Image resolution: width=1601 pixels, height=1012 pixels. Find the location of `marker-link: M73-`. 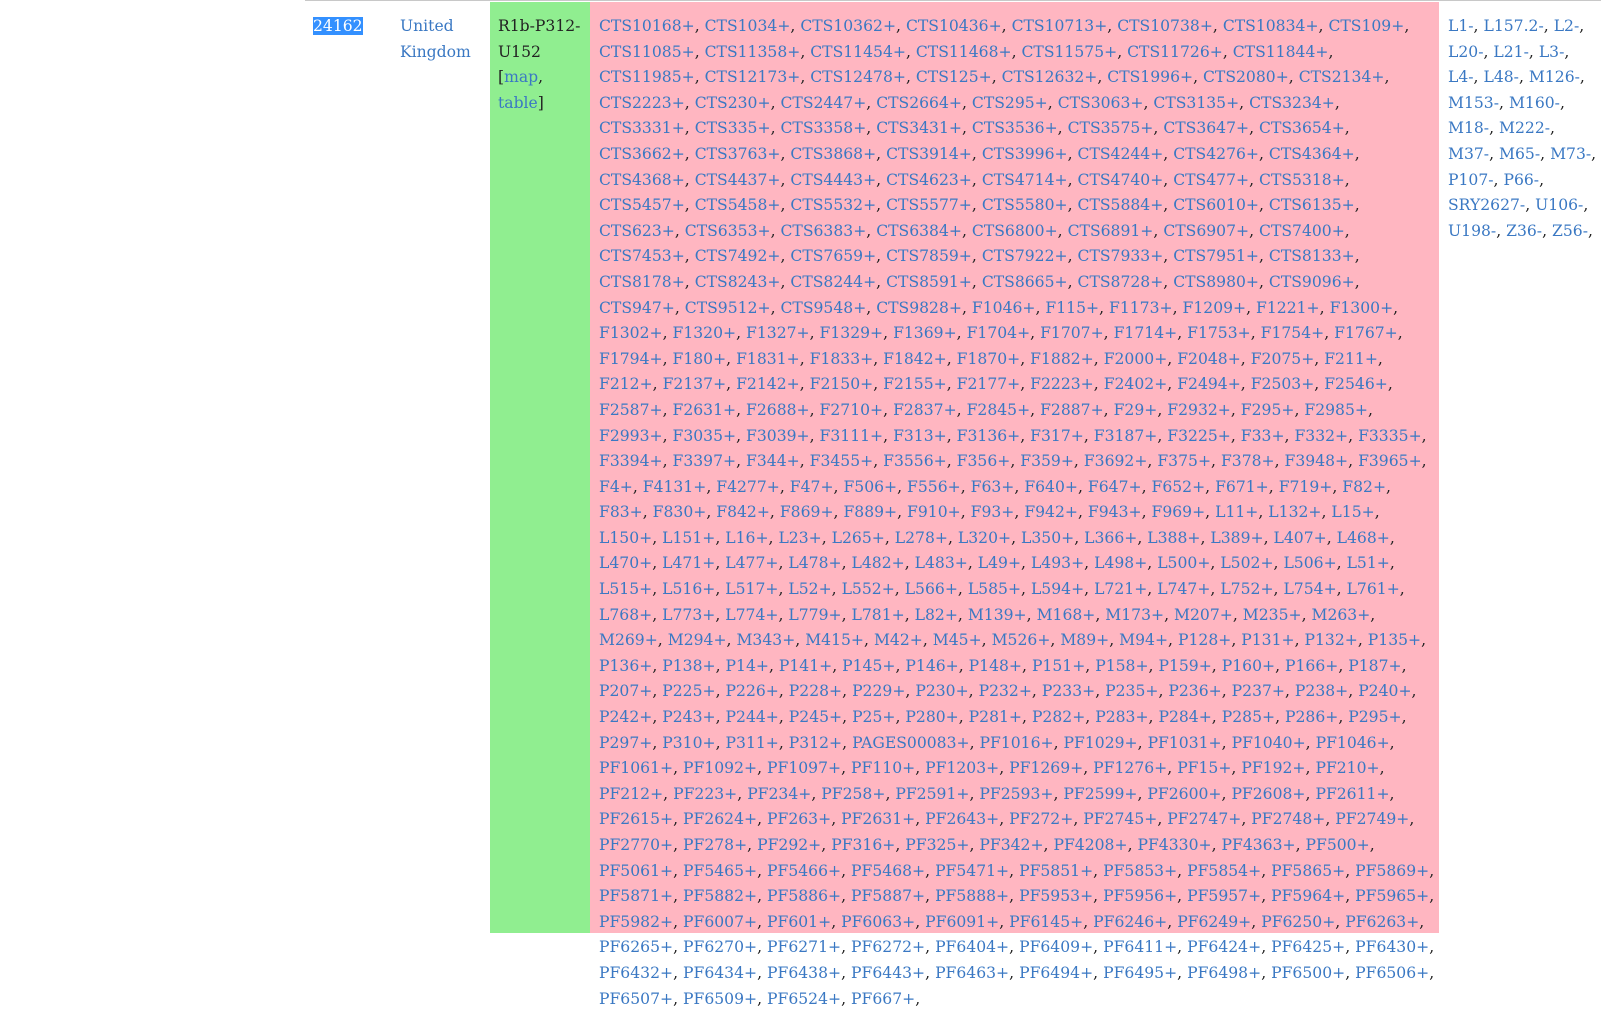

marker-link: M73- is located at coordinates (1570, 154).